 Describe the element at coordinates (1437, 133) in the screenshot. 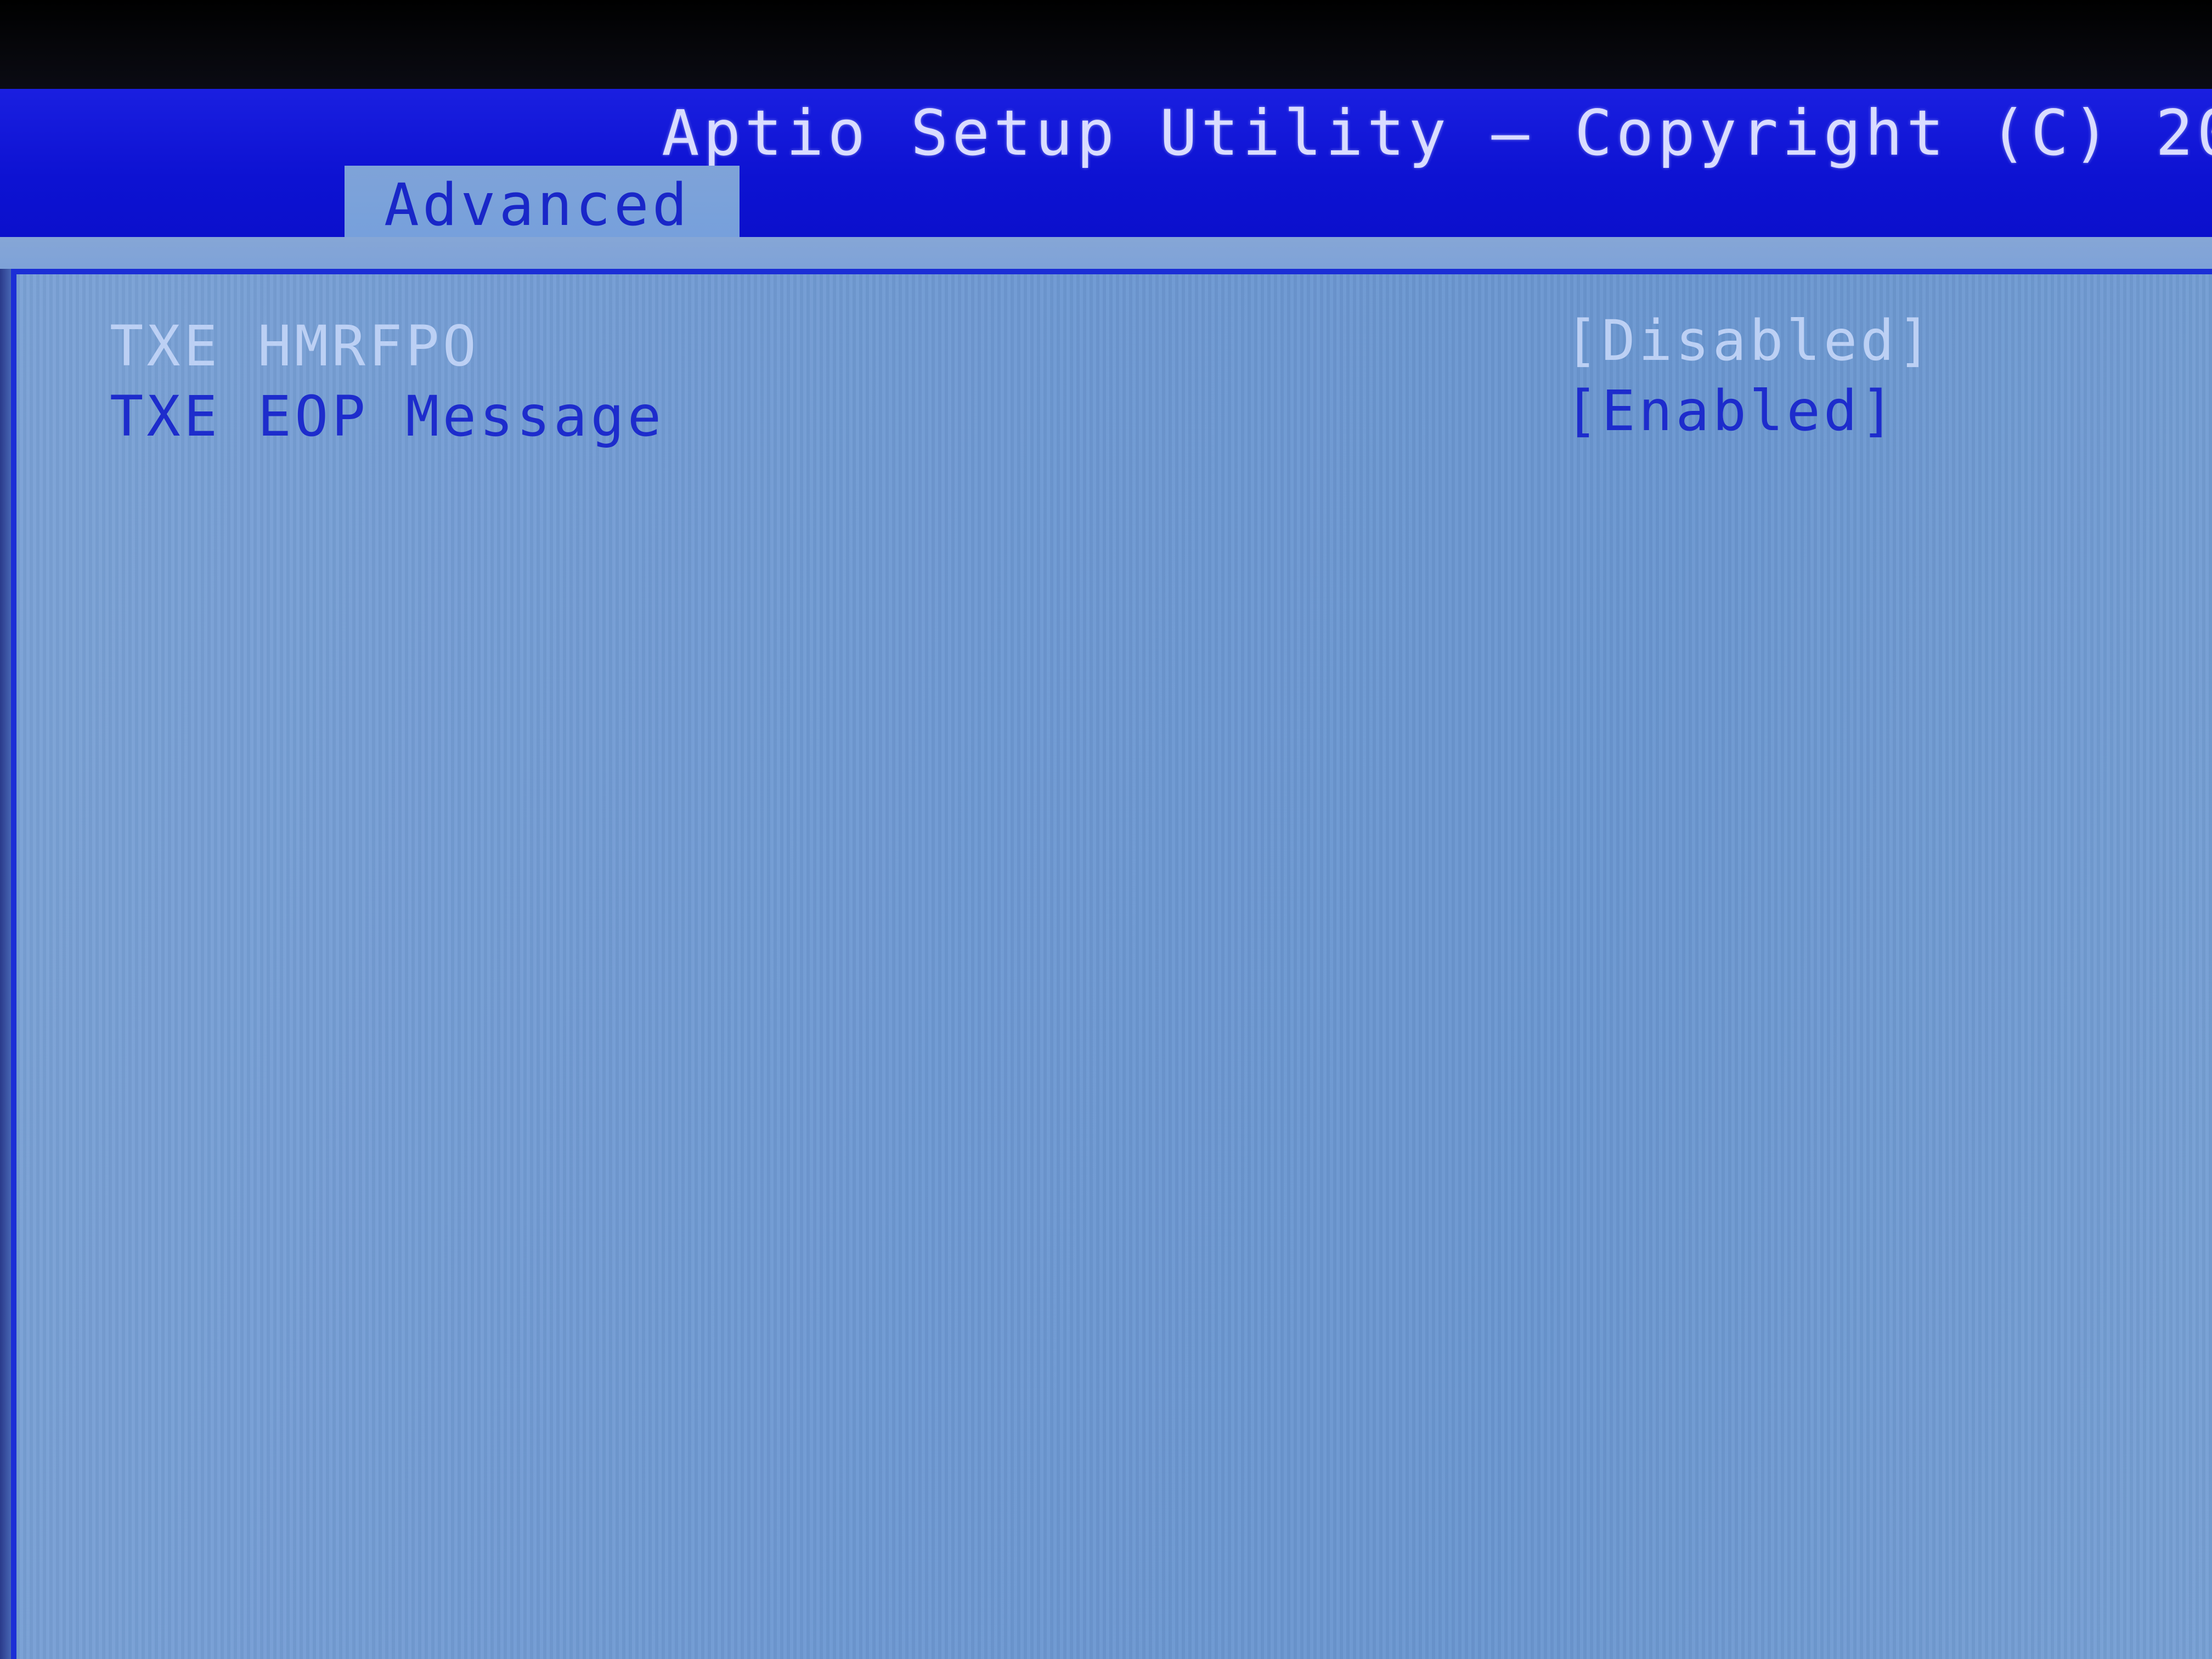

I see `setup-utility-title: Aptio Setup Utility – Copyright (C) 2018` at that location.